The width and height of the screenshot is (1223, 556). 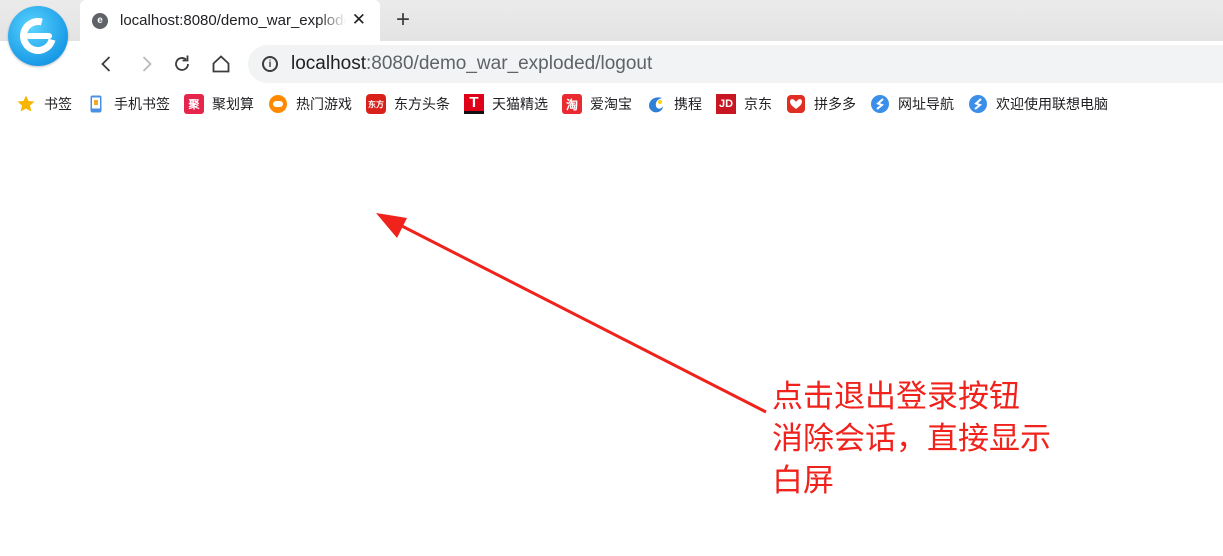 What do you see at coordinates (581, 317) in the screenshot?
I see `arrow-shaft` at bounding box center [581, 317].